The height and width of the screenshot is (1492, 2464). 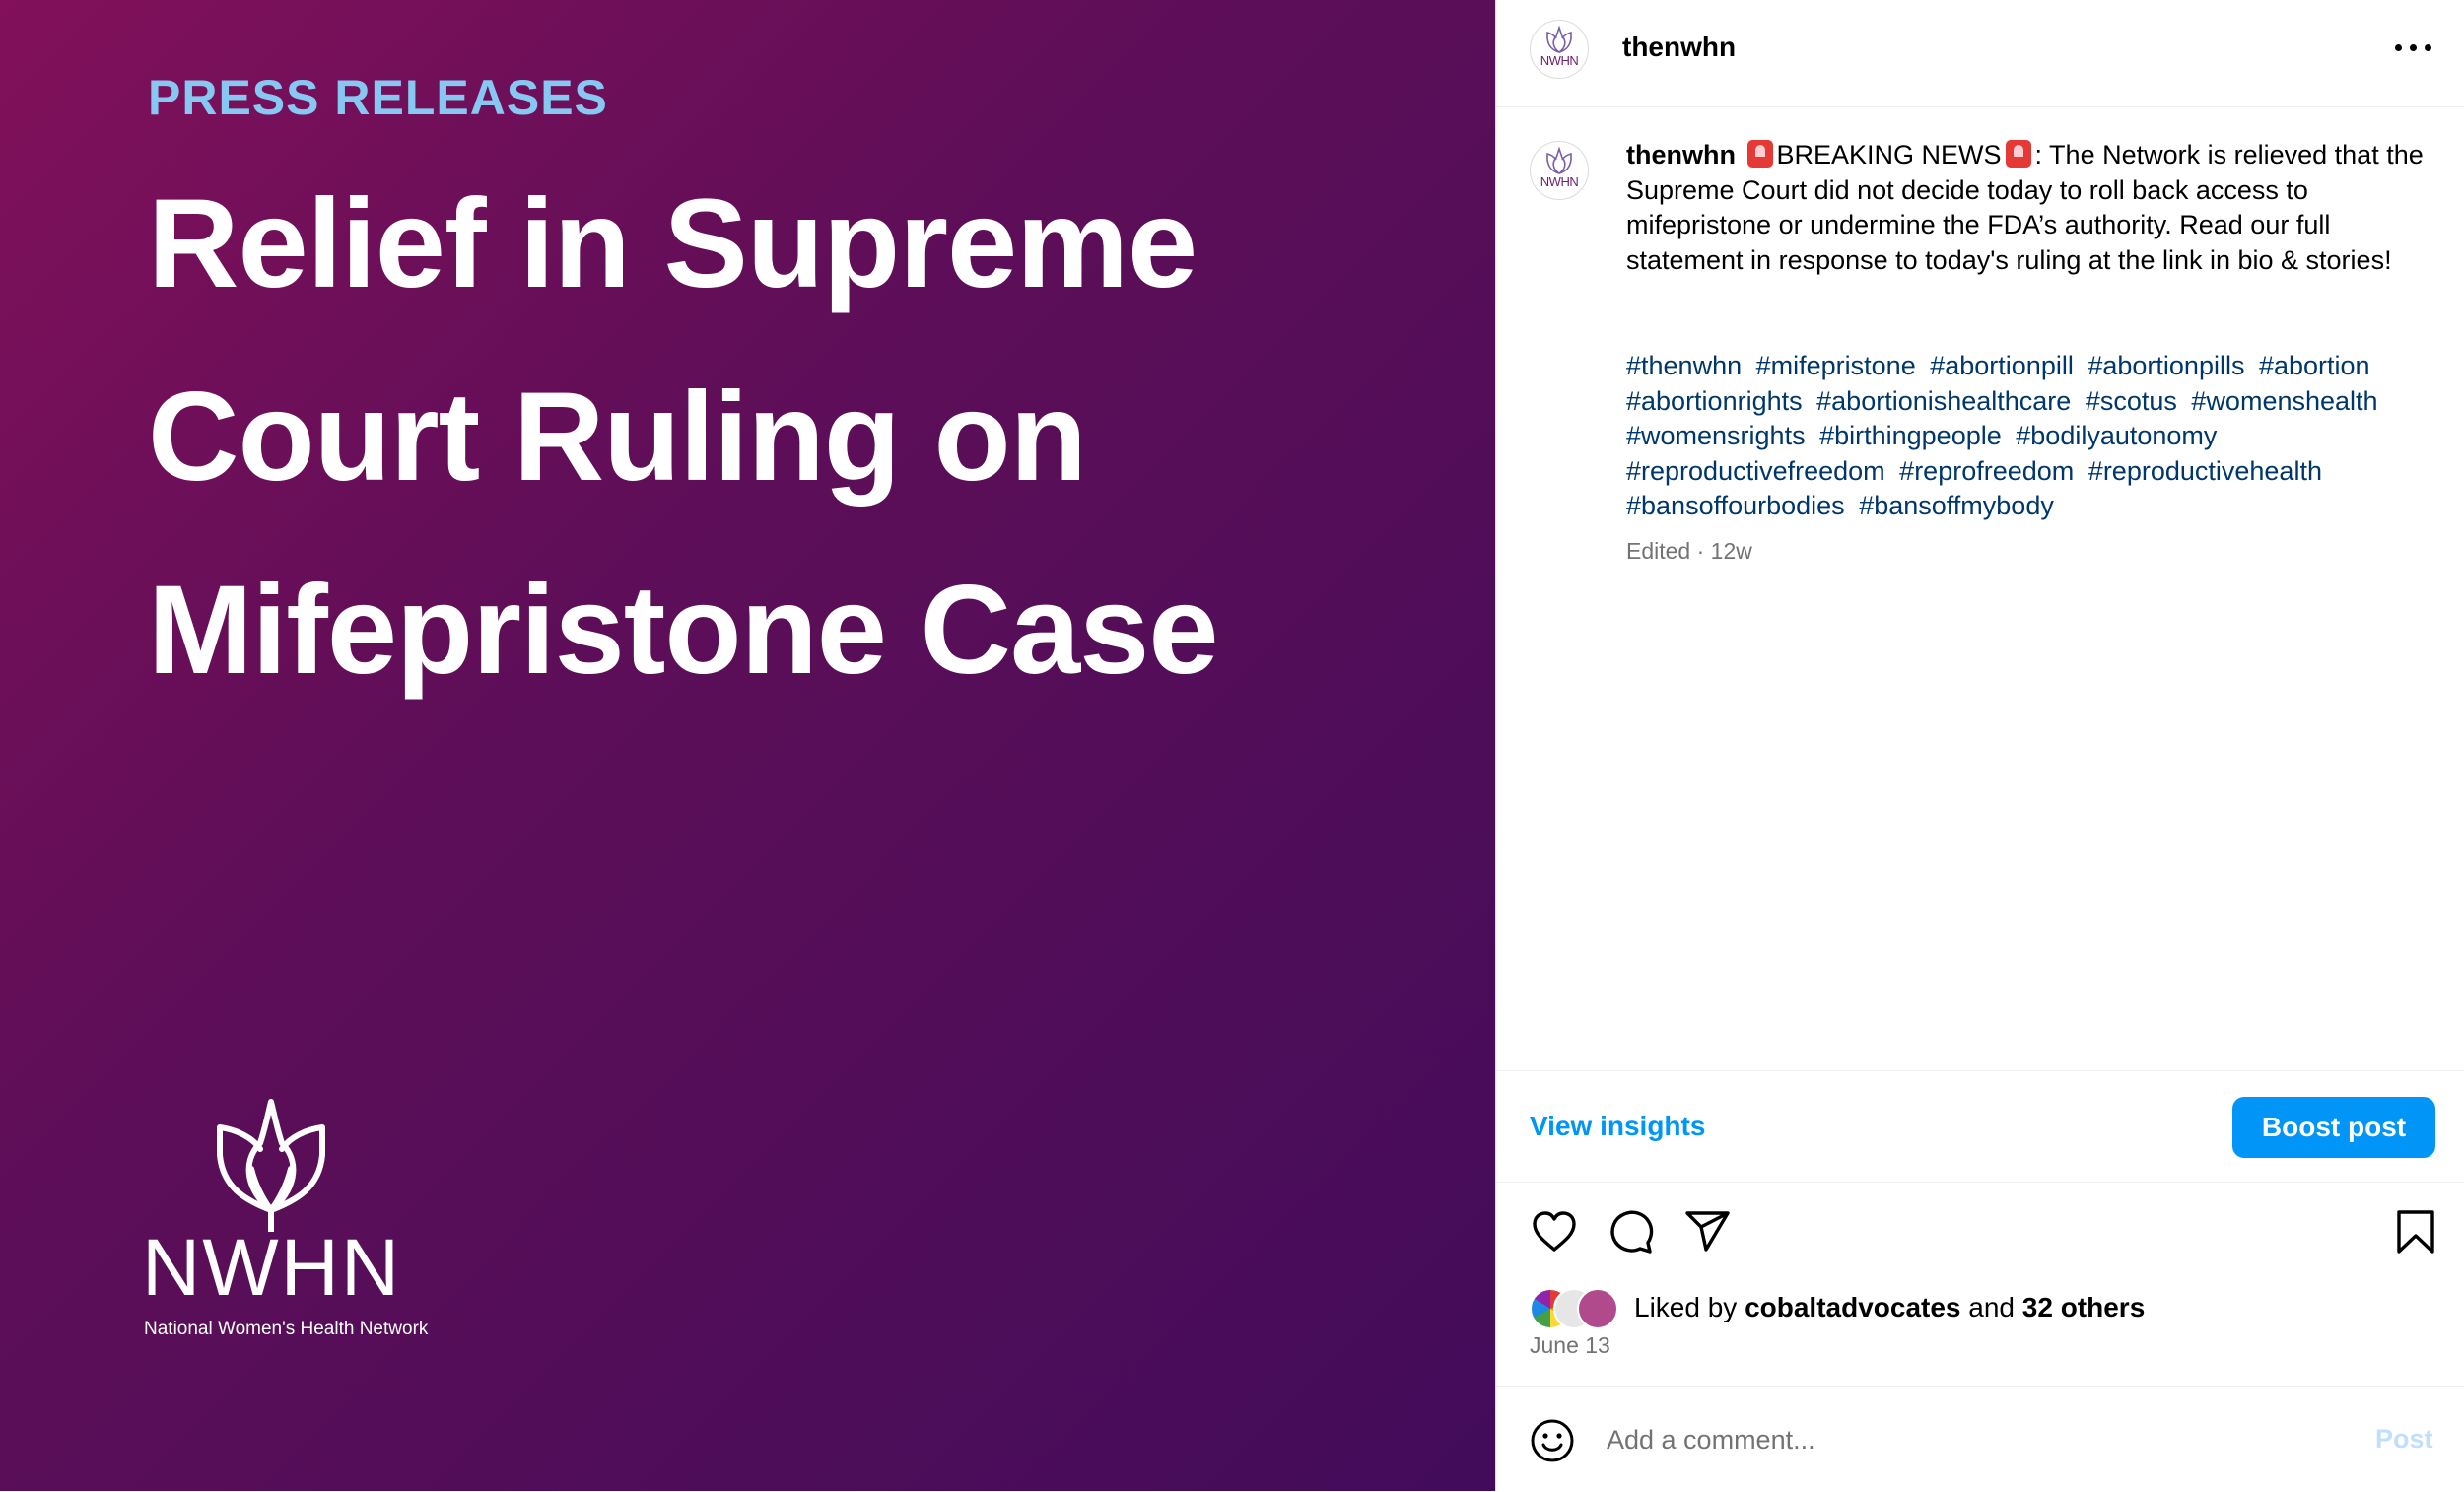 I want to click on likes-prefix: Liked by, so click(x=1689, y=1307).